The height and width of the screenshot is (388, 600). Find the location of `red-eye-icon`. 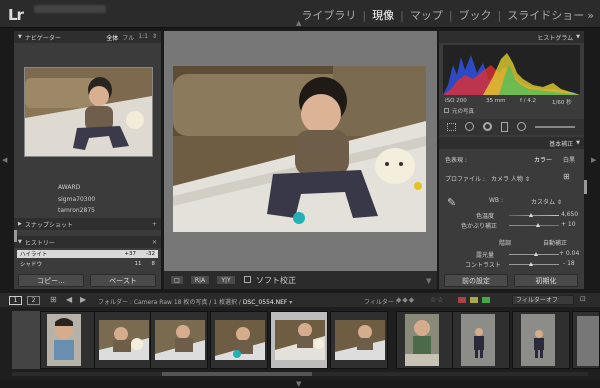

red-eye-icon is located at coordinates (487, 126).